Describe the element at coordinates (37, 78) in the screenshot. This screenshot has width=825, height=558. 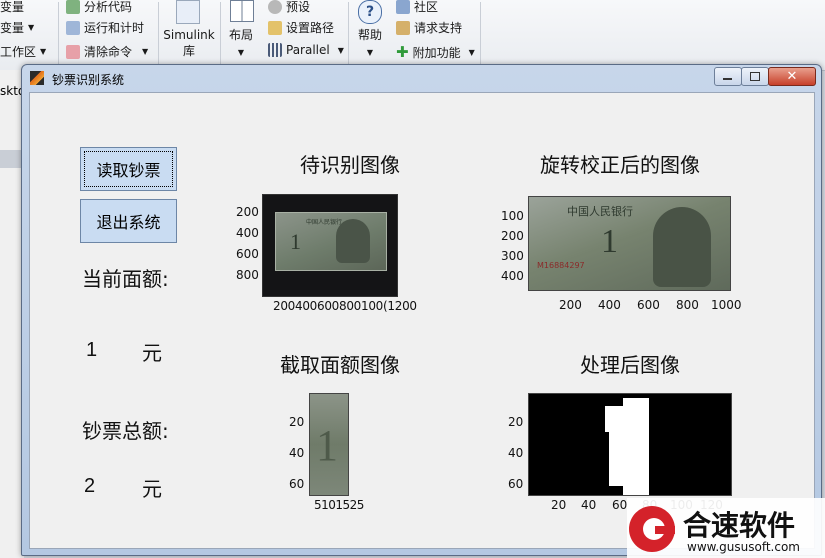
I see `matlab-logo-icon` at that location.